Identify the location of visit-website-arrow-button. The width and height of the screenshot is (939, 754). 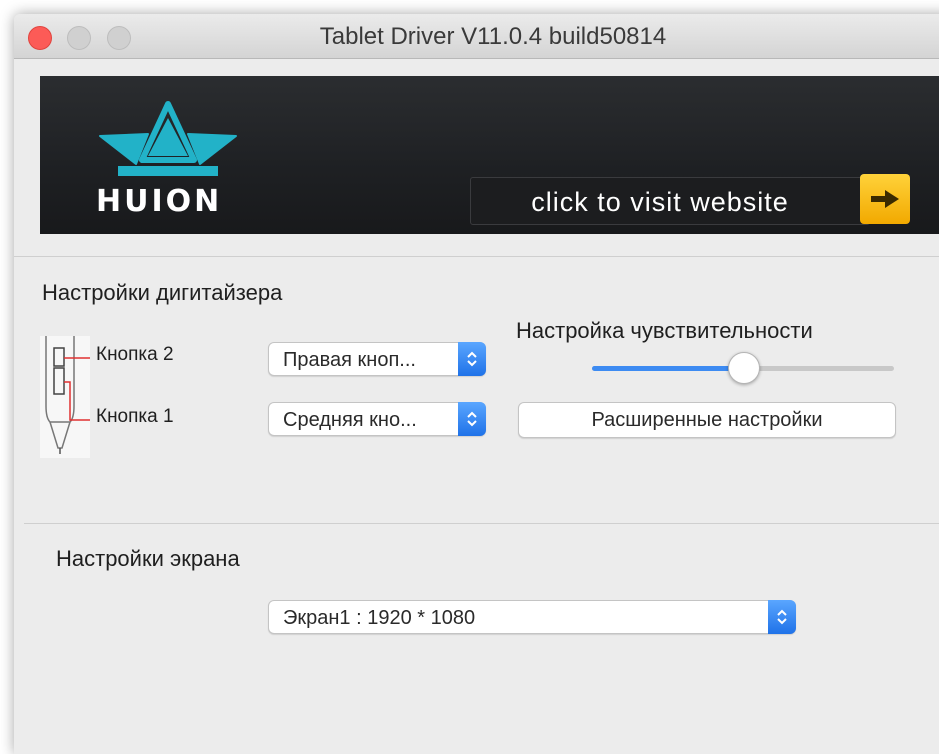
(885, 199).